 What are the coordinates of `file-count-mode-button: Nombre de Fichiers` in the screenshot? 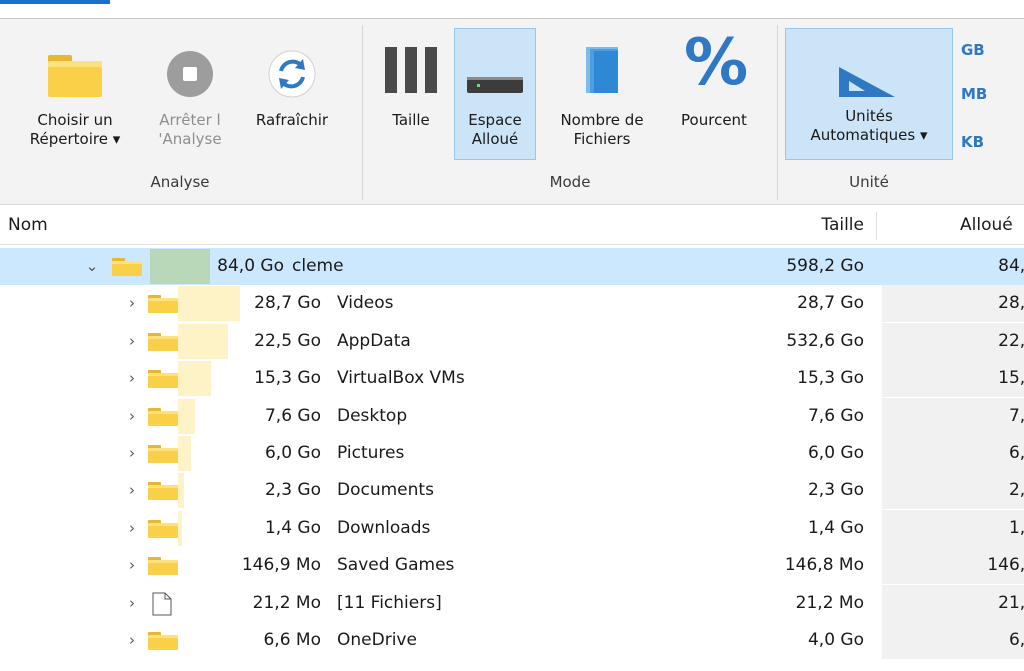 It's located at (602, 95).